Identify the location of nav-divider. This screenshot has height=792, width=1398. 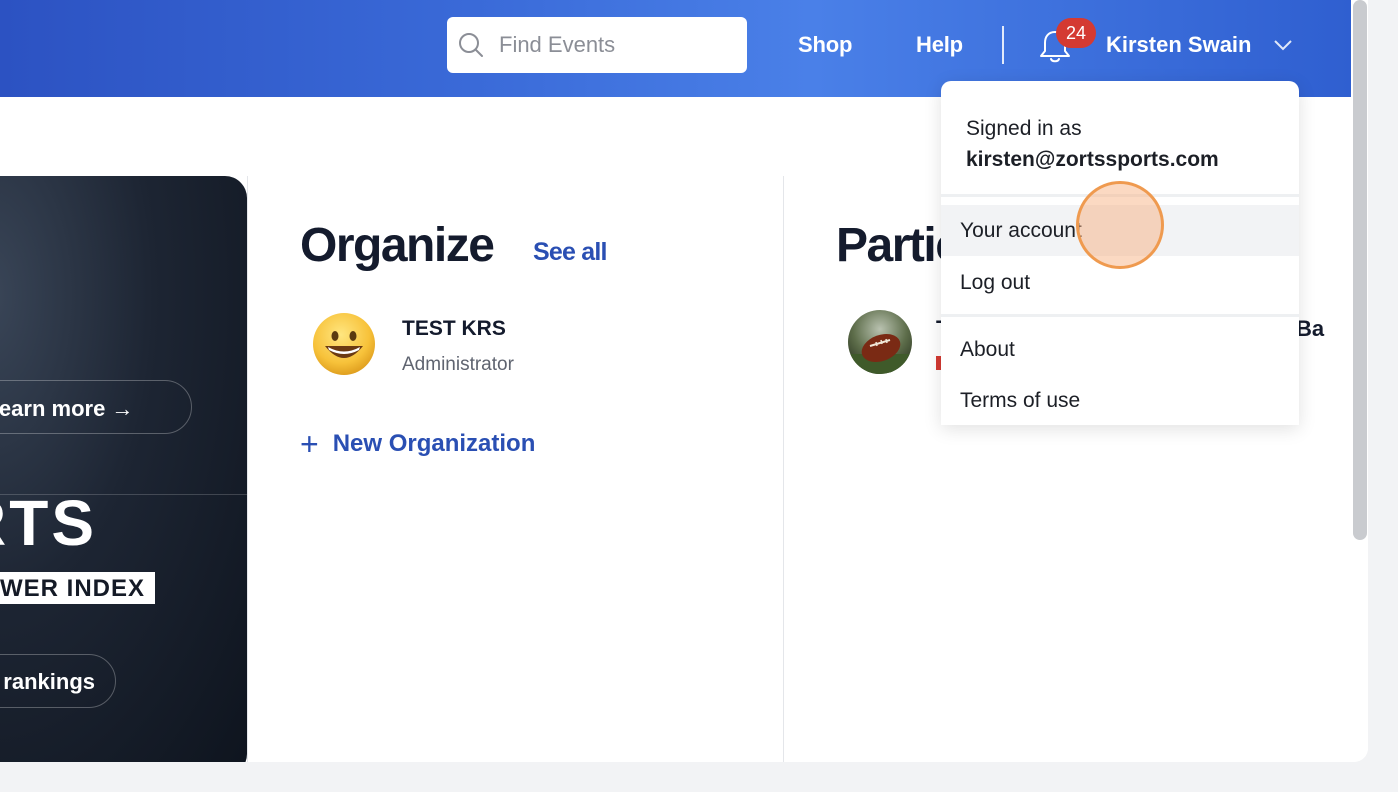
(1003, 45).